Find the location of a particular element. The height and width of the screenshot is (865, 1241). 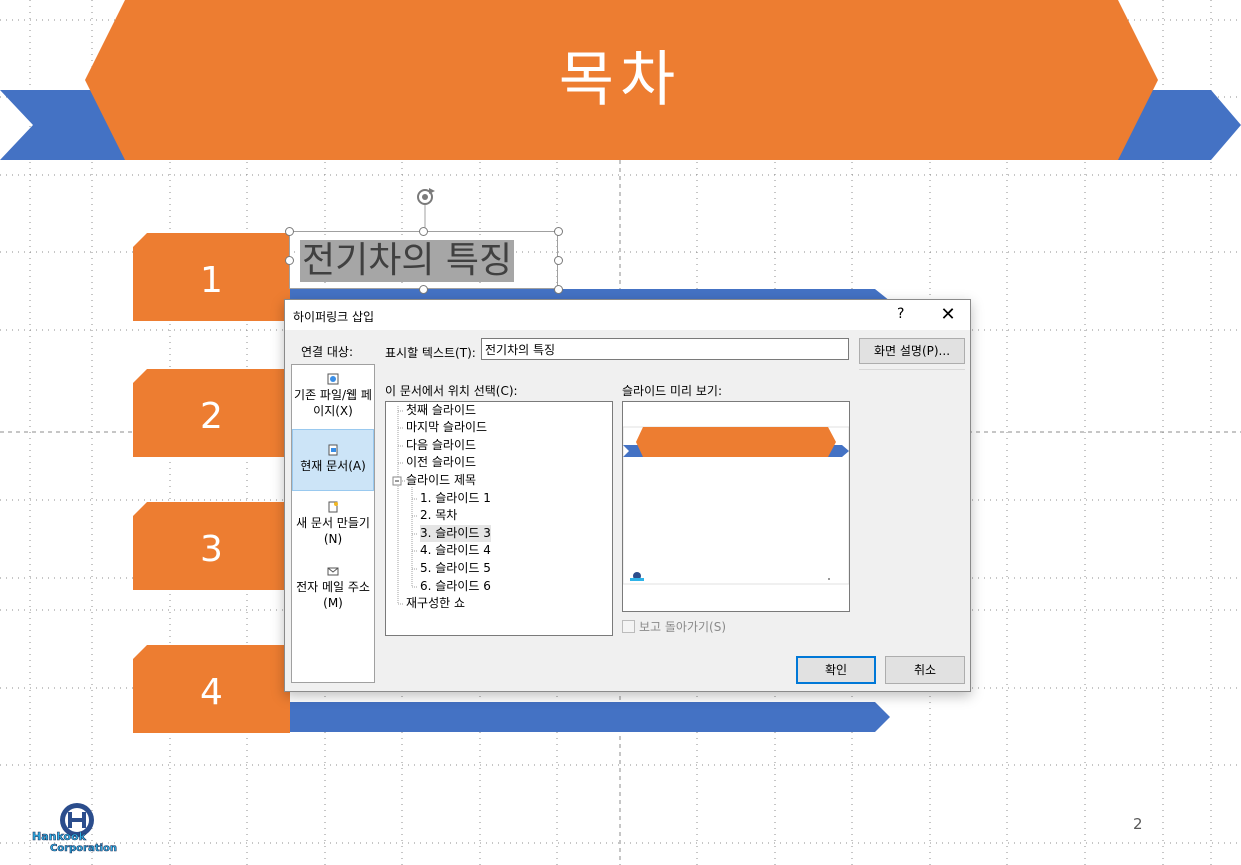

link-email-address: 전자 메일 주소(M) is located at coordinates (333, 588).